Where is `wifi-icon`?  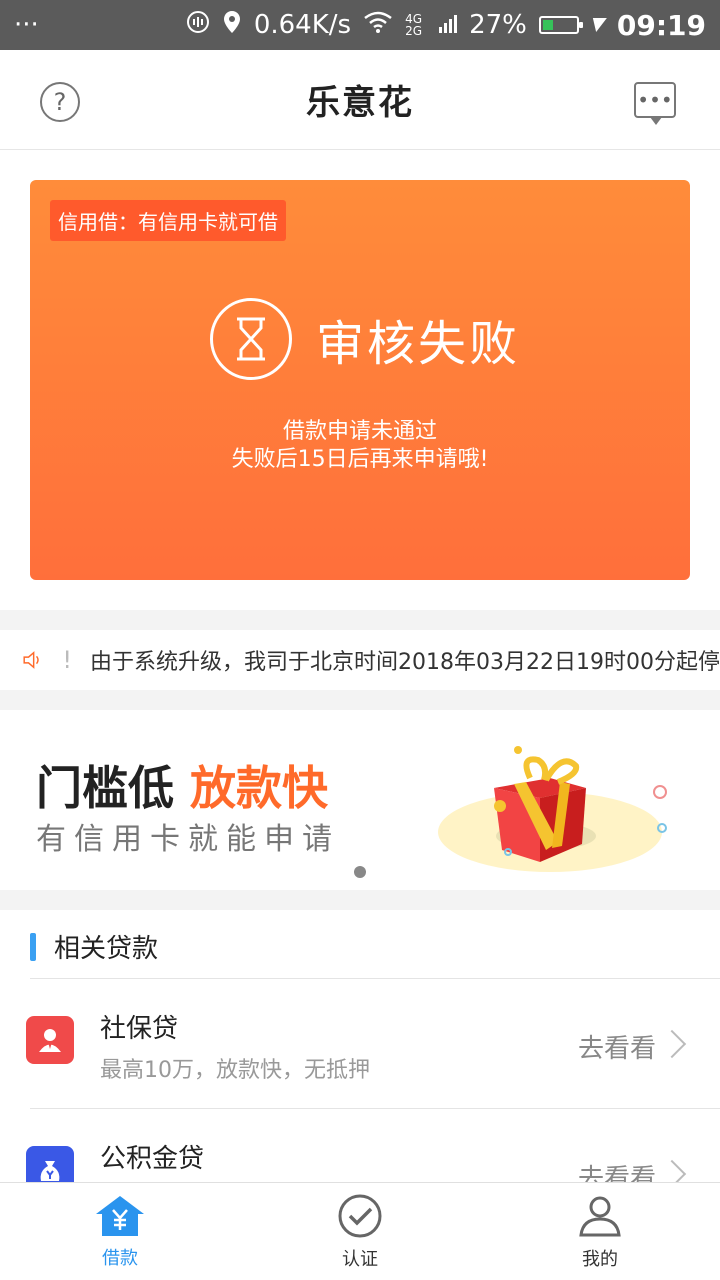 wifi-icon is located at coordinates (378, 25).